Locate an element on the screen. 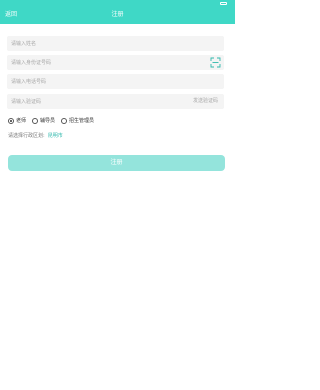 The height and width of the screenshot is (390, 320). role-option-teacher: 老师 is located at coordinates (17, 121).